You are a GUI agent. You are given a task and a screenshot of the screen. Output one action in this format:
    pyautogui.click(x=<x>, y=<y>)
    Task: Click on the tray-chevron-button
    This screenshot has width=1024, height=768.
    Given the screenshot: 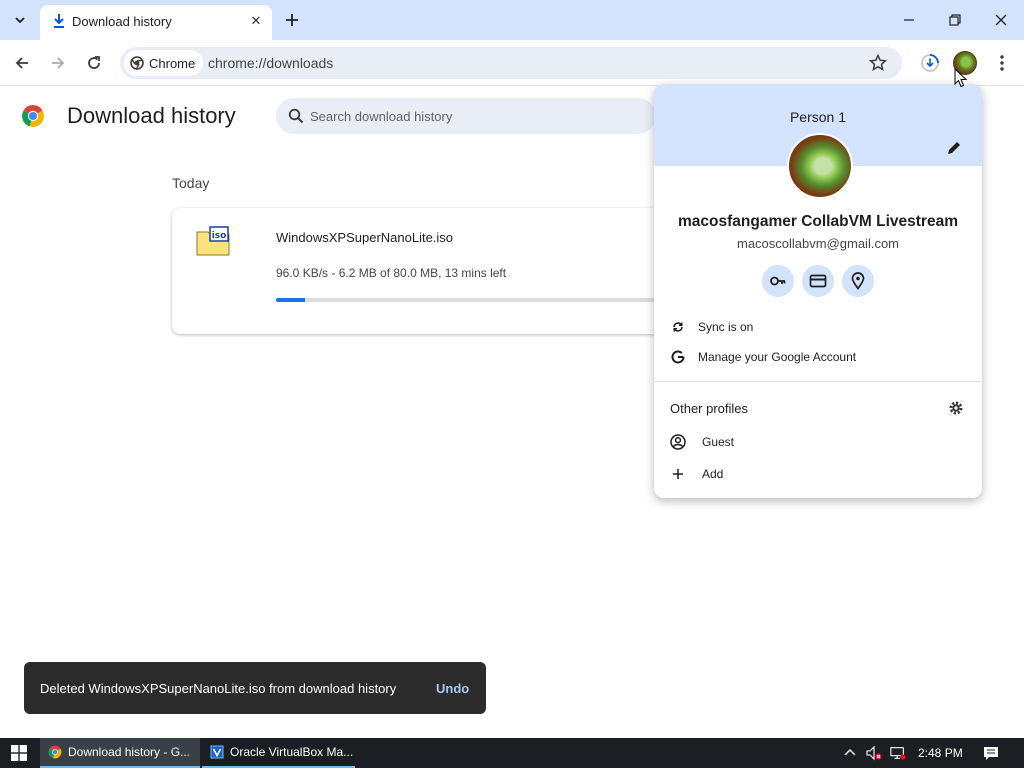 What is the action you would take?
    pyautogui.click(x=850, y=753)
    